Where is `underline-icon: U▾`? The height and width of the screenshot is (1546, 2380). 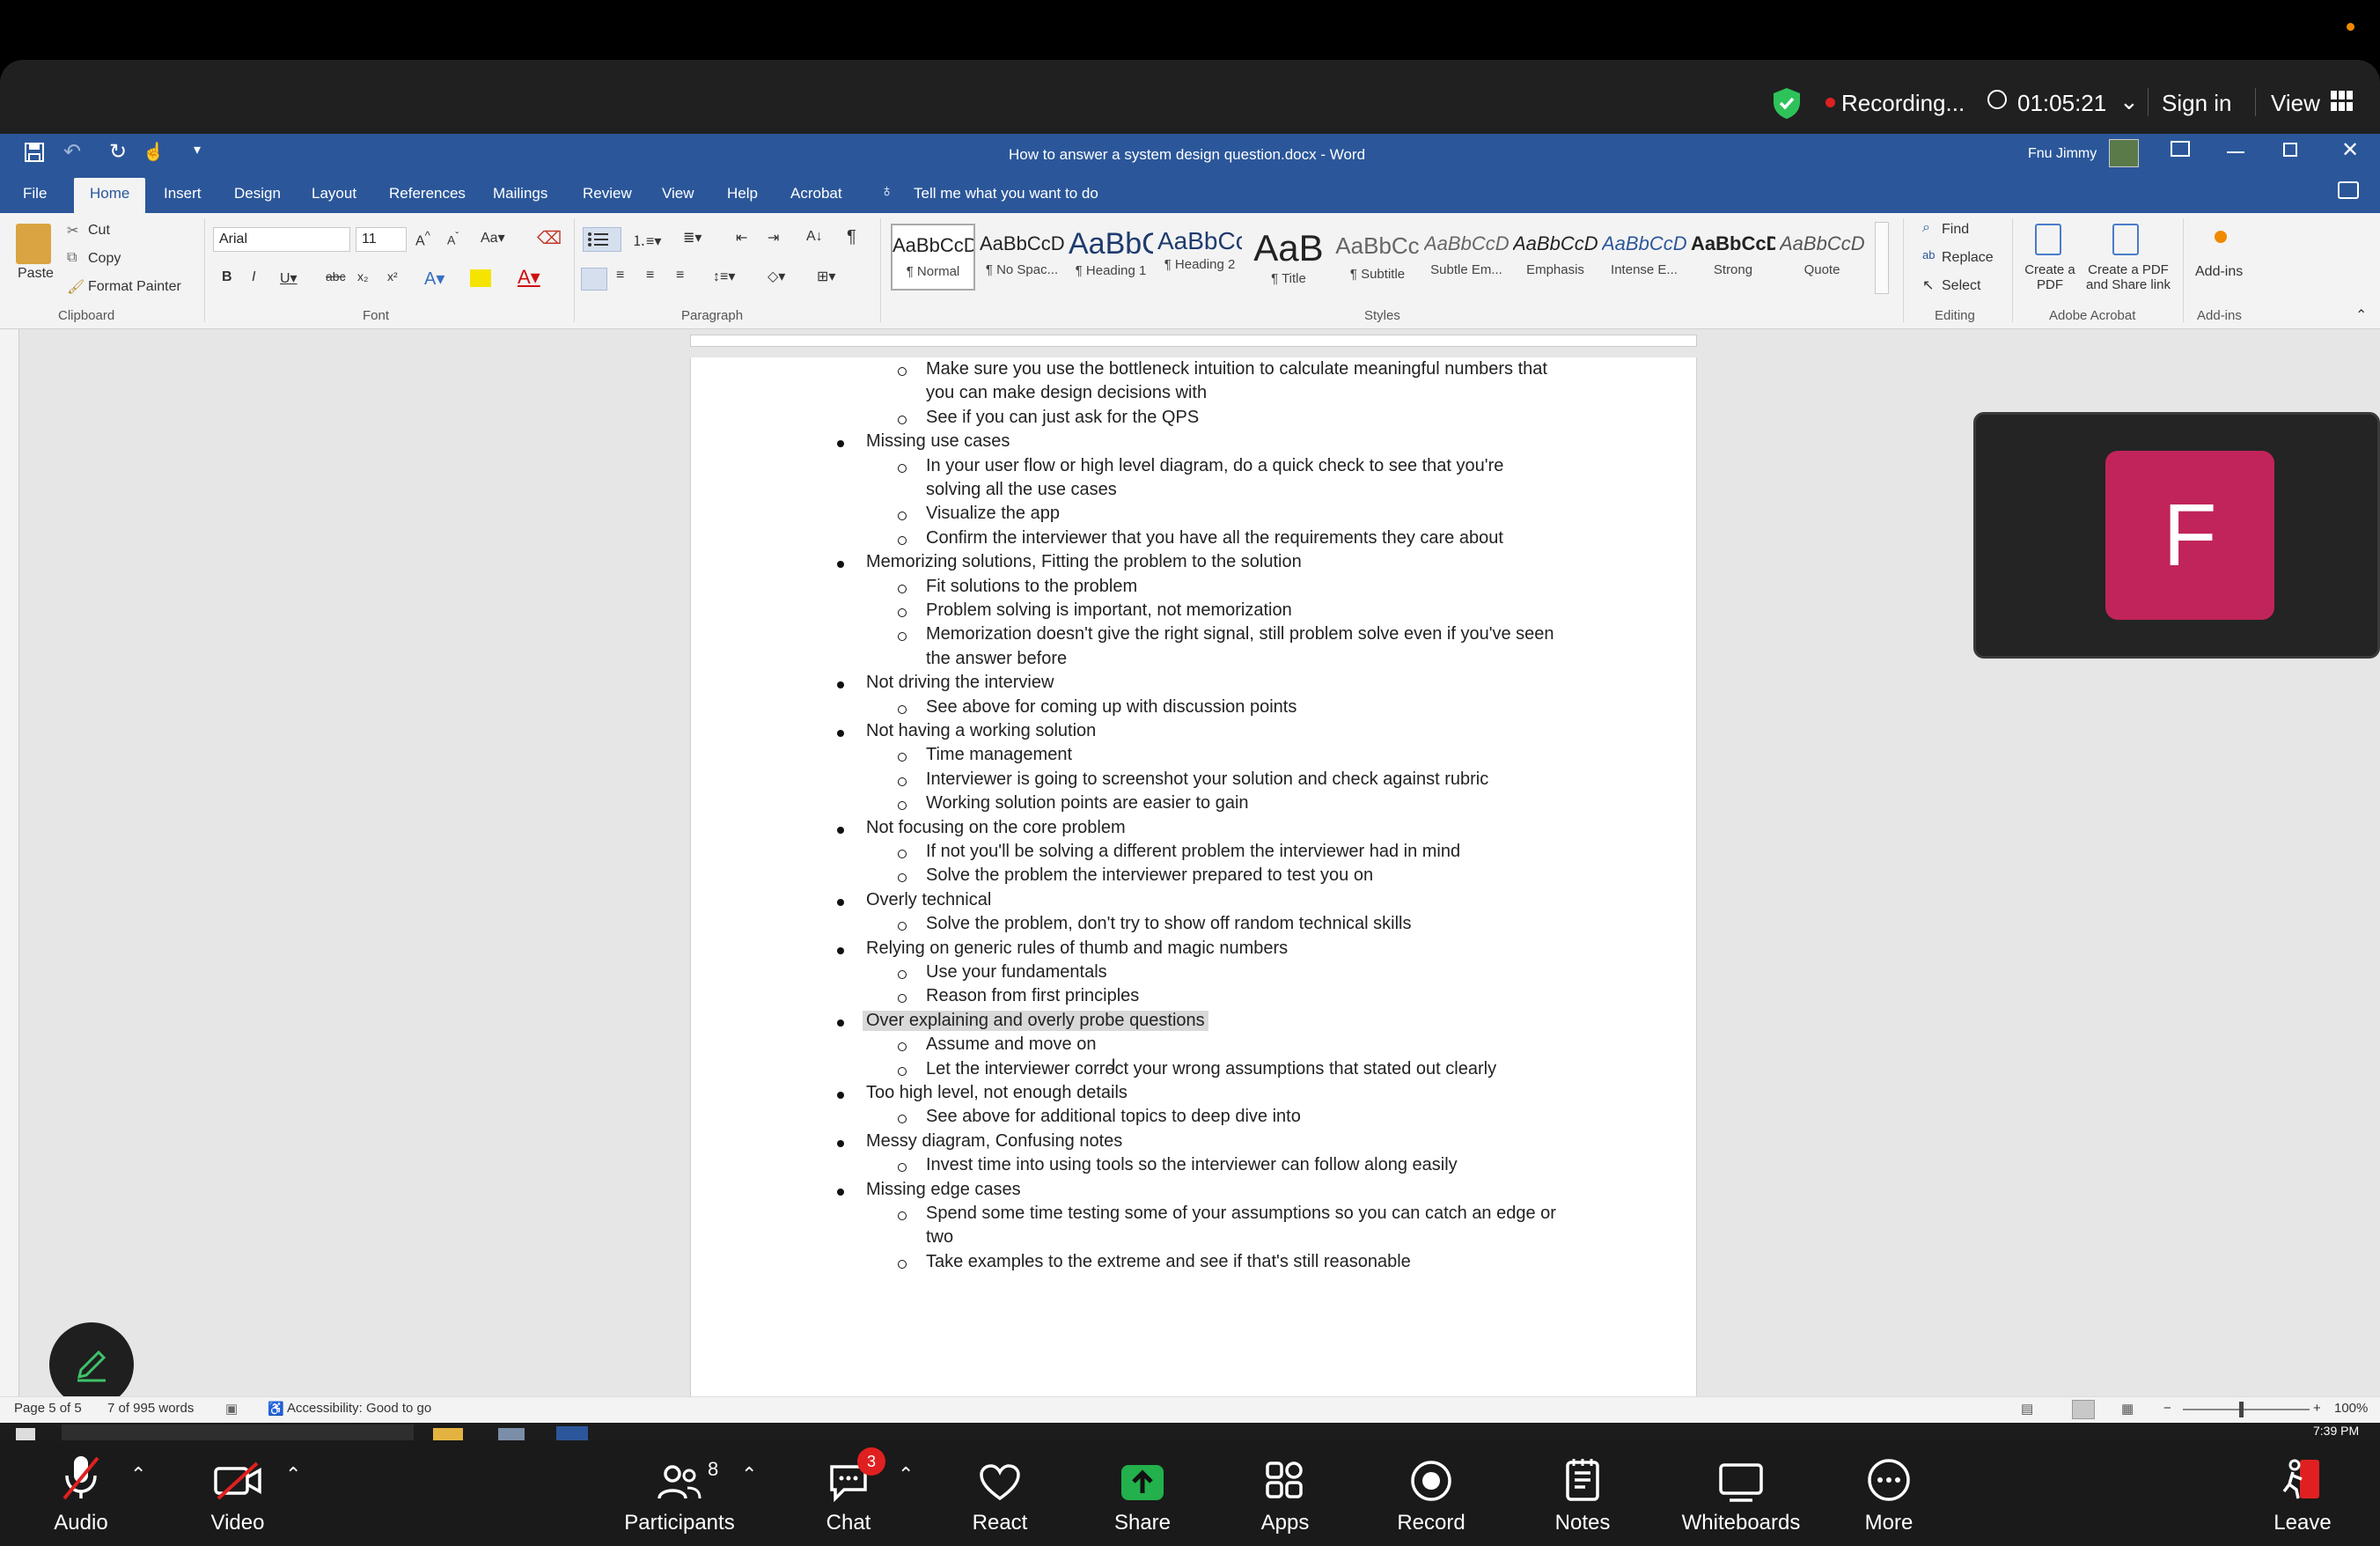 underline-icon: U▾ is located at coordinates (289, 278).